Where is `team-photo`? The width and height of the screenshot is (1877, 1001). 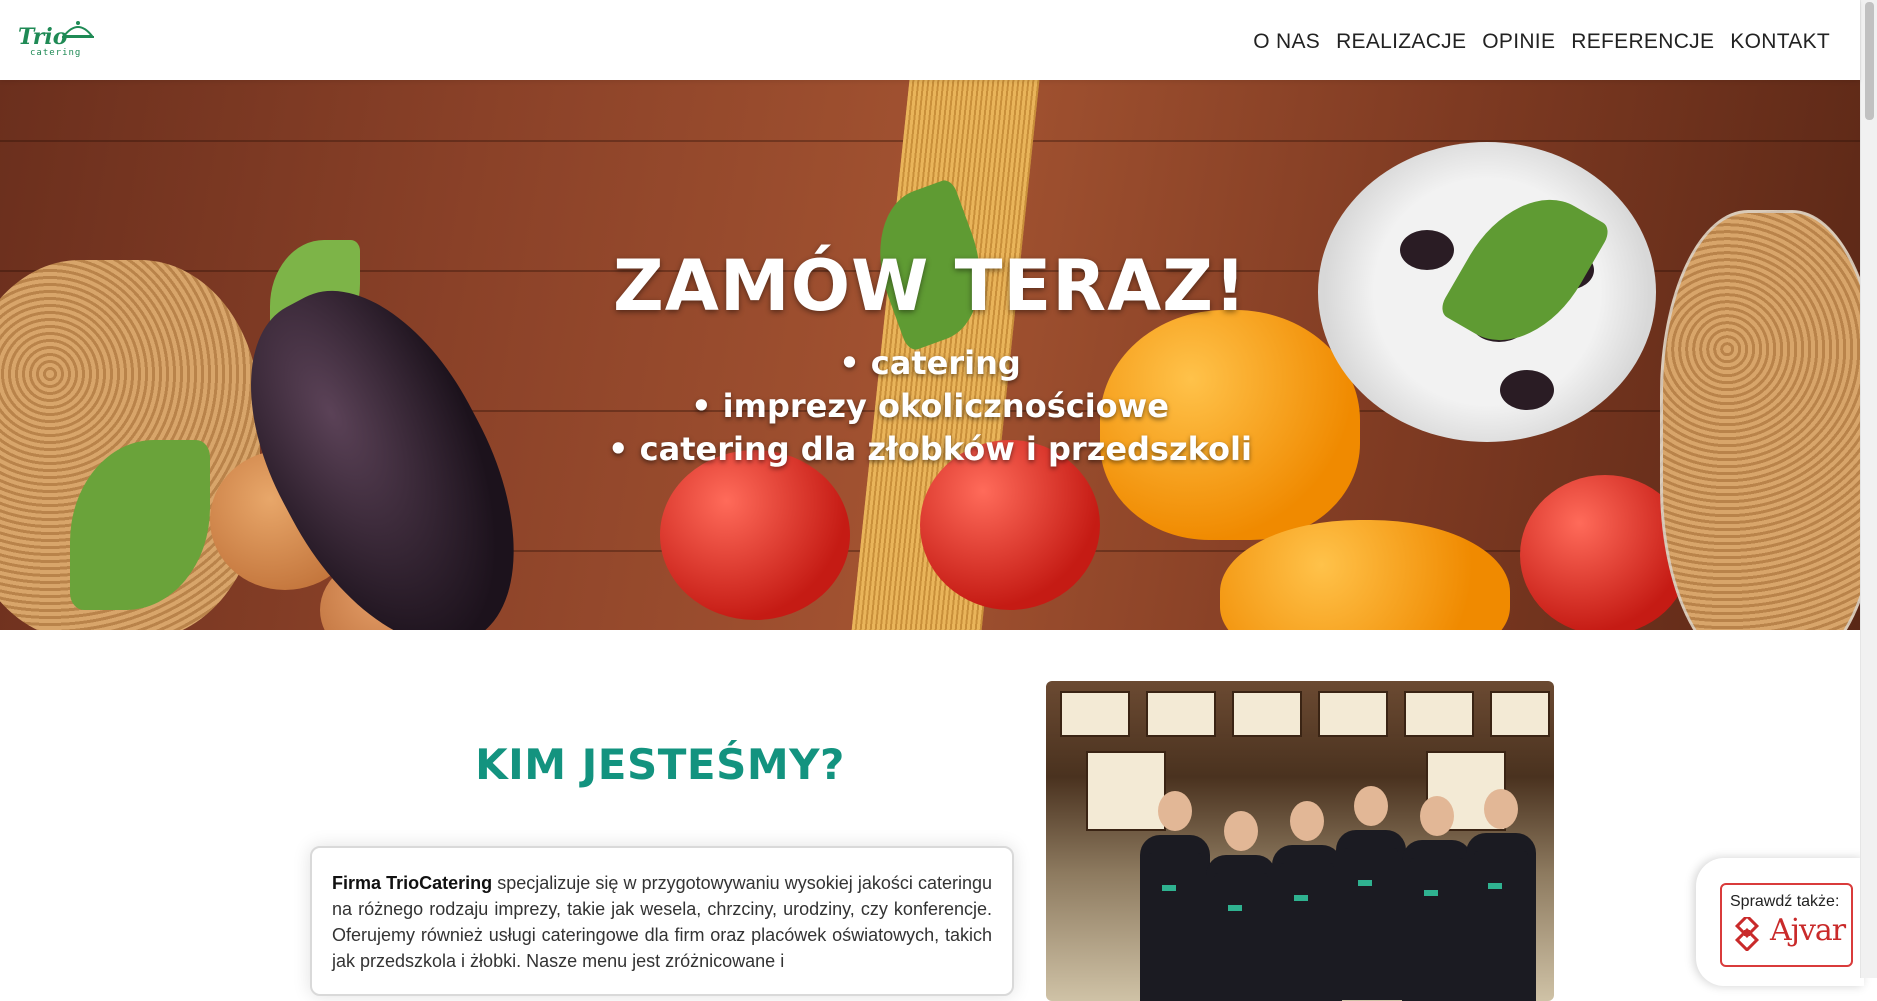
team-photo is located at coordinates (1300, 841).